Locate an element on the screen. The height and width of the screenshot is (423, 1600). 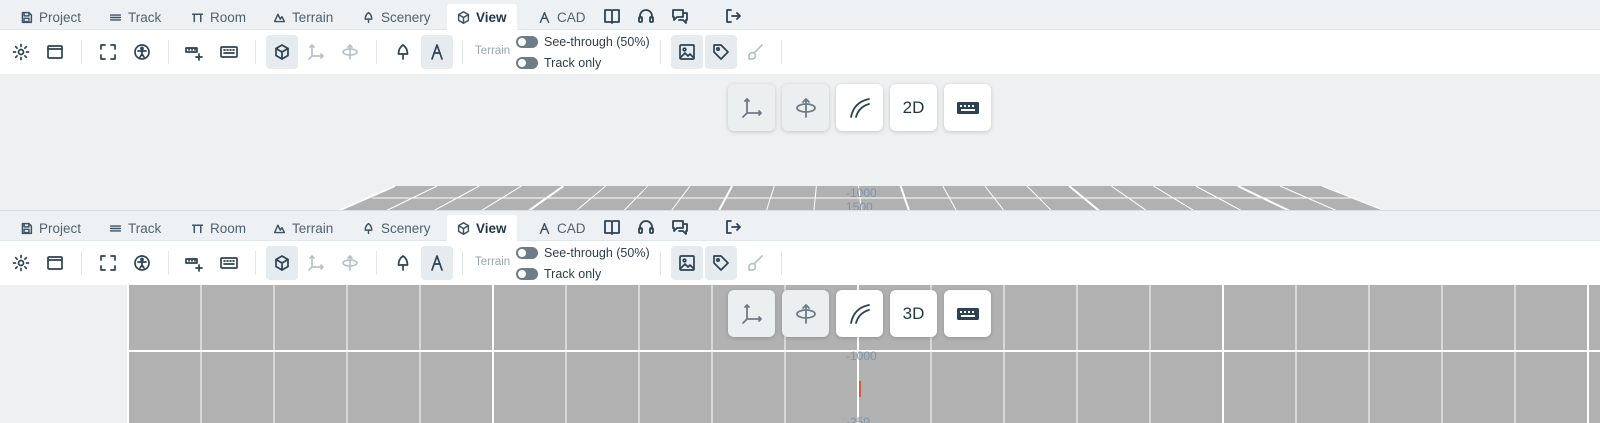
tab-label: CAD is located at coordinates (571, 228).